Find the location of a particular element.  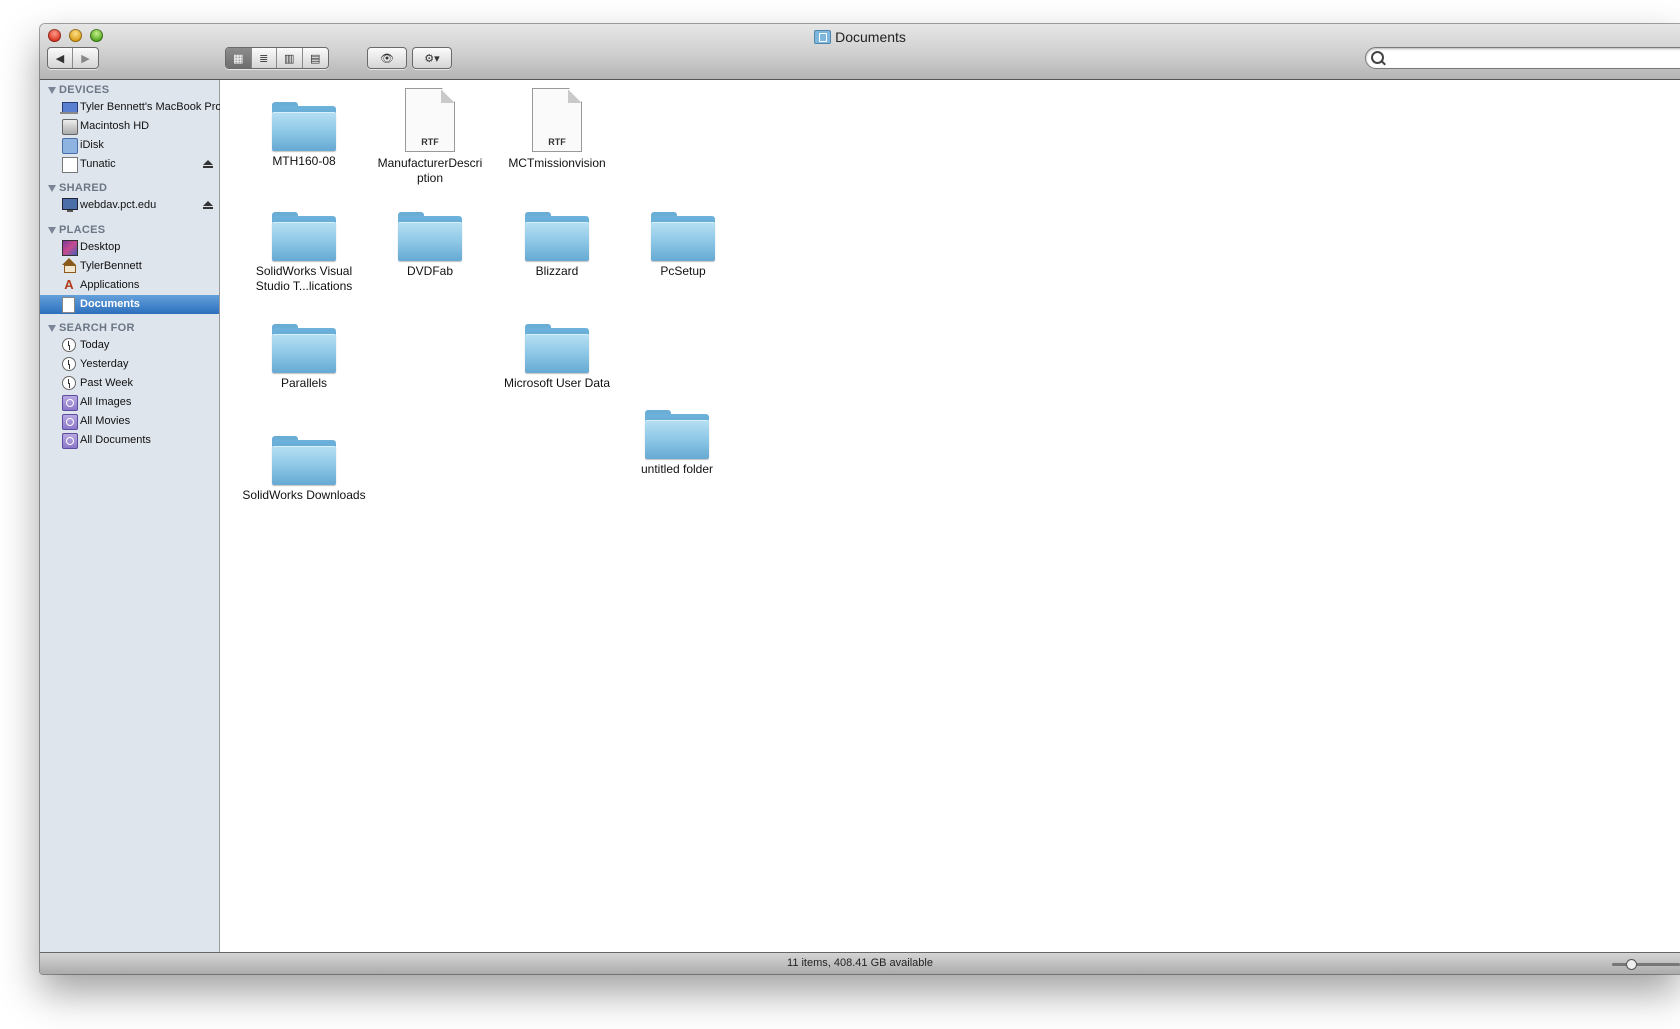

file-item: Blizzard is located at coordinates (557, 243).